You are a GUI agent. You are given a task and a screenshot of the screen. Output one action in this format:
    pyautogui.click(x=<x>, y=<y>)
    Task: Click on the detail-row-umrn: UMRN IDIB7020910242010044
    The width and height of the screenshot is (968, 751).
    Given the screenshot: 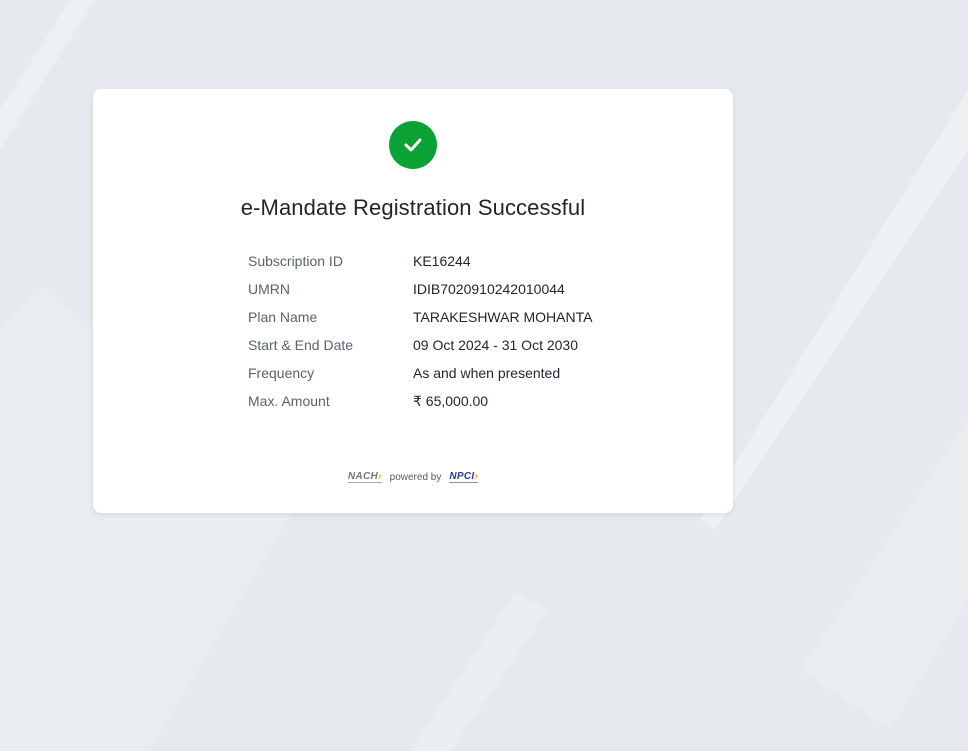 What is the action you would take?
    pyautogui.click(x=420, y=289)
    